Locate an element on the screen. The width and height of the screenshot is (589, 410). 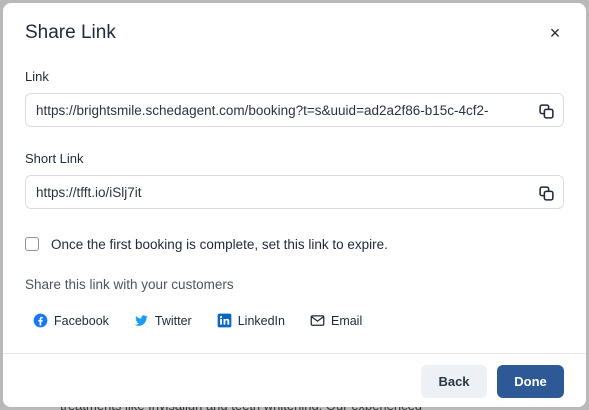
share-linkedin-button: LinkedIn is located at coordinates (251, 320).